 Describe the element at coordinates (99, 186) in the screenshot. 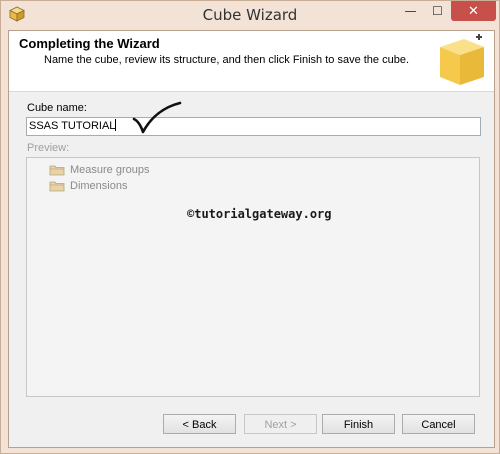

I see `tree-item-label: Dimensions` at that location.